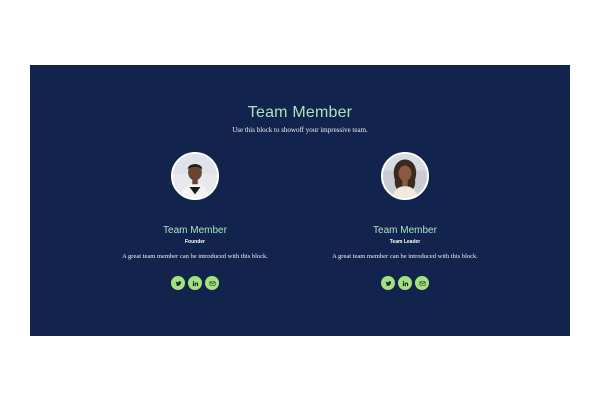 The width and height of the screenshot is (600, 400). Describe the element at coordinates (300, 112) in the screenshot. I see `section-title: Team Member` at that location.